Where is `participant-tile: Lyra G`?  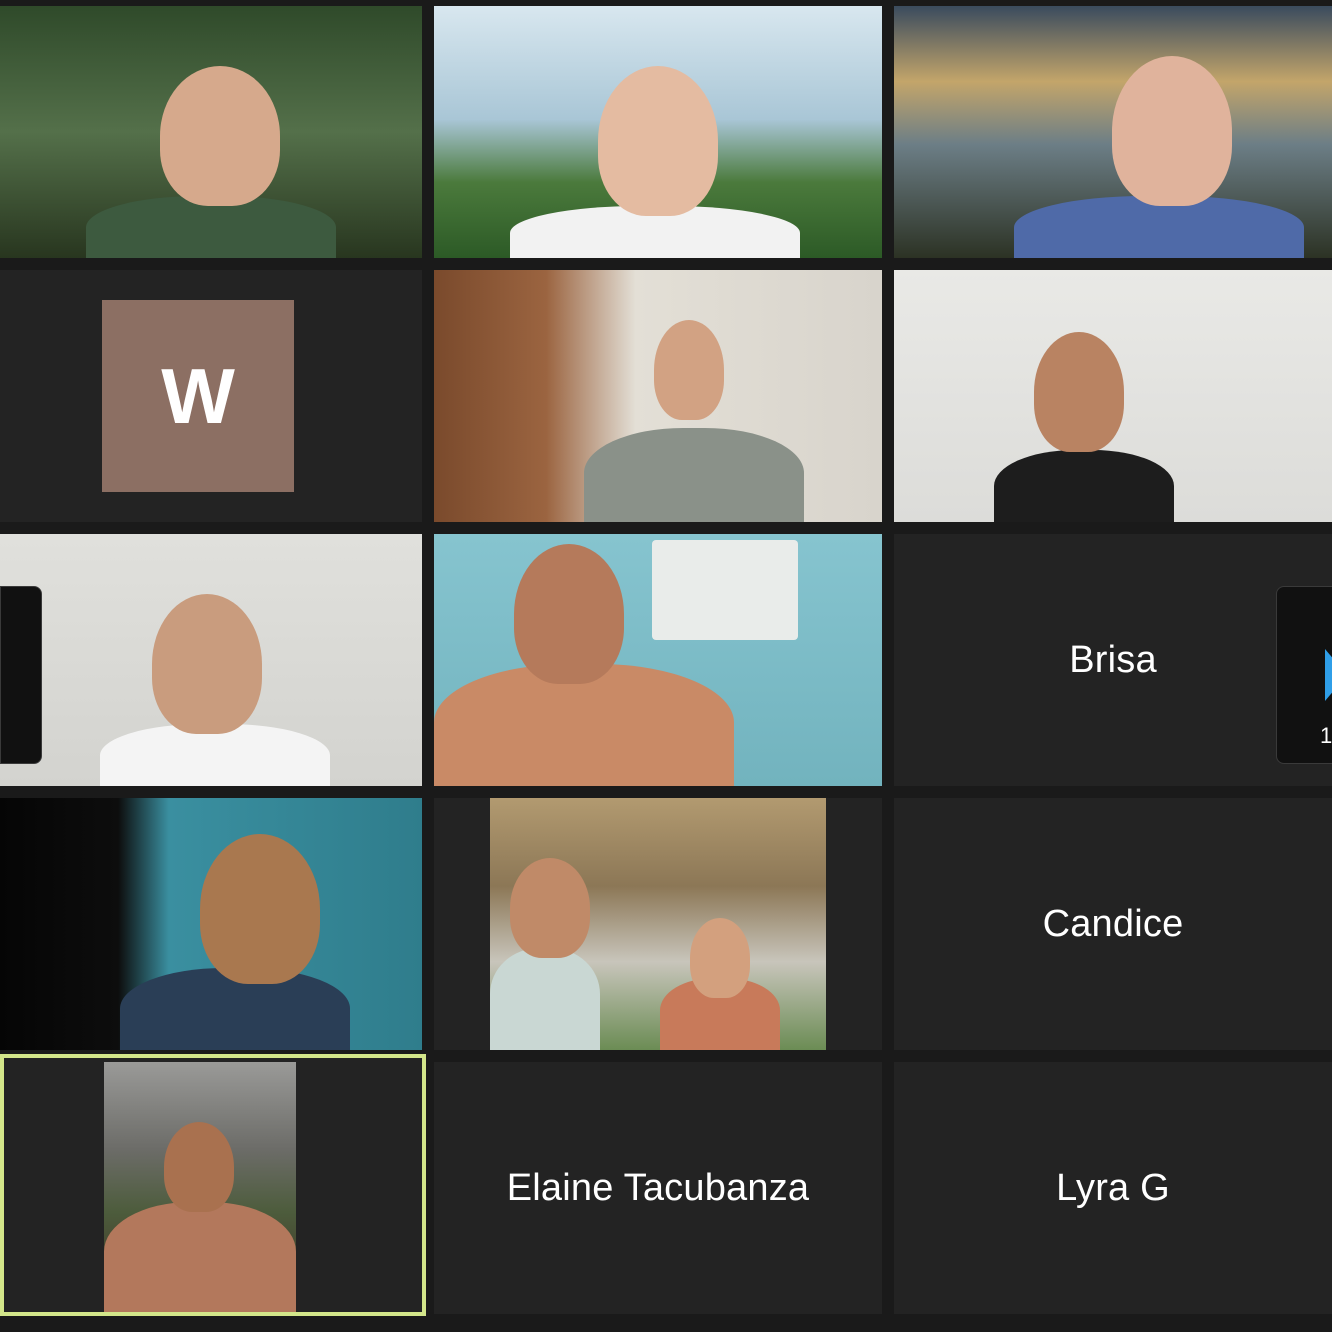 participant-tile: Lyra G is located at coordinates (1113, 1188).